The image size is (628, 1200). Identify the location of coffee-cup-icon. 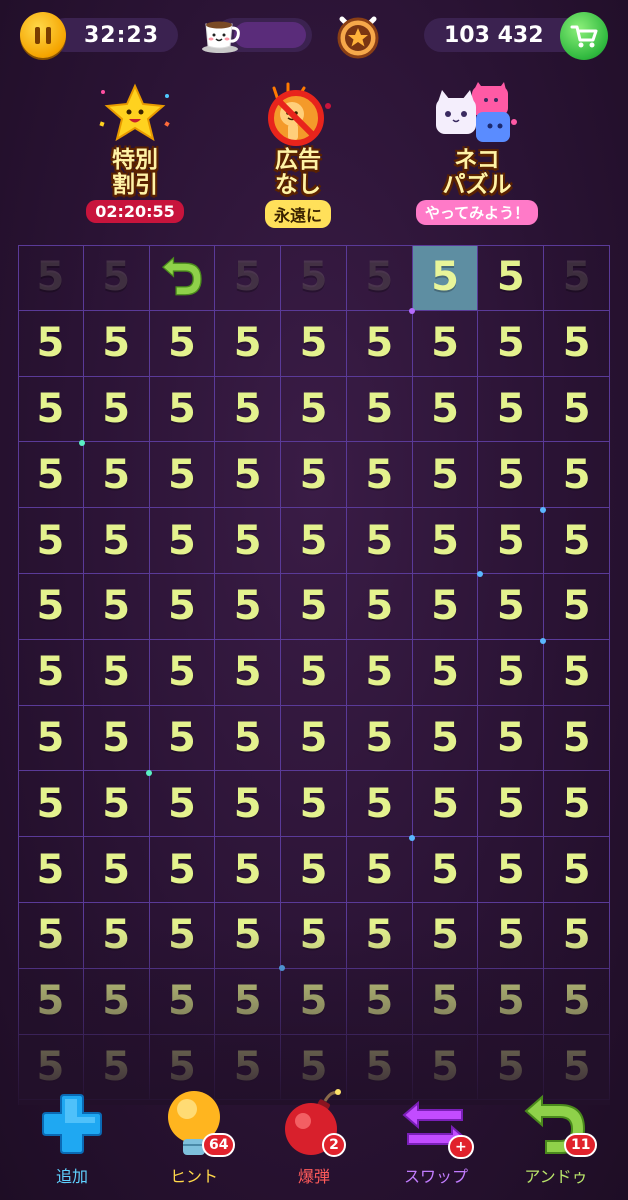
(221, 34).